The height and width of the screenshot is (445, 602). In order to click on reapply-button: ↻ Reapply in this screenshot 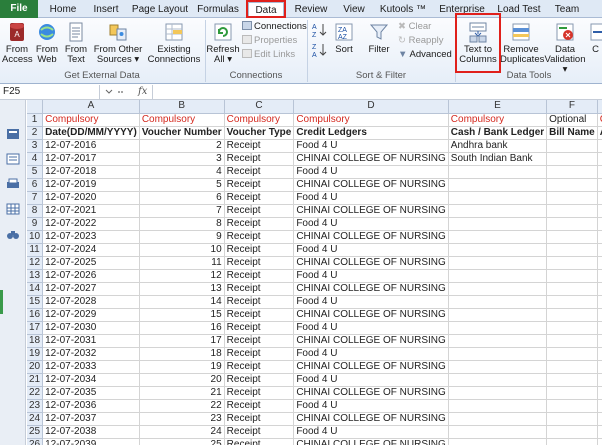, I will do `click(420, 41)`.